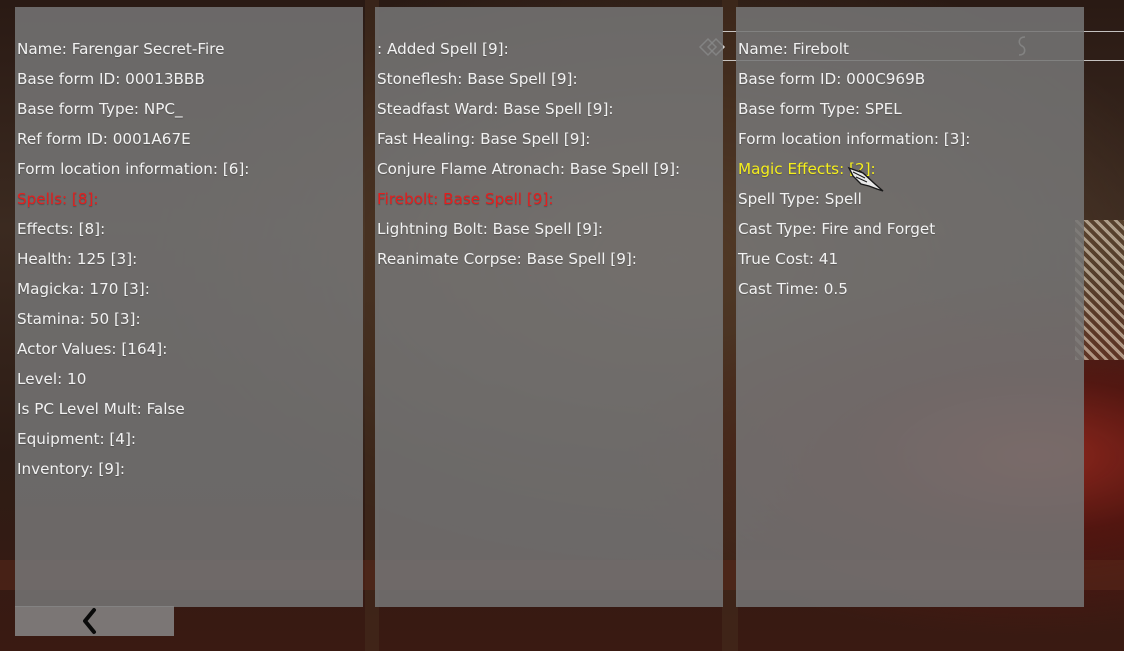  Describe the element at coordinates (549, 113) in the screenshot. I see `list-item: Steadfast Ward: Base Spell [9]:` at that location.